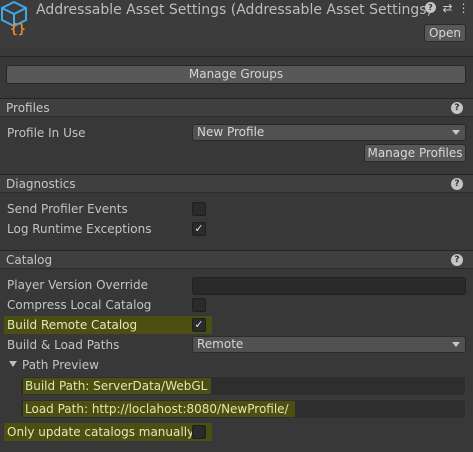  What do you see at coordinates (415, 153) in the screenshot?
I see `manage-profiles-button: Manage Profiles` at bounding box center [415, 153].